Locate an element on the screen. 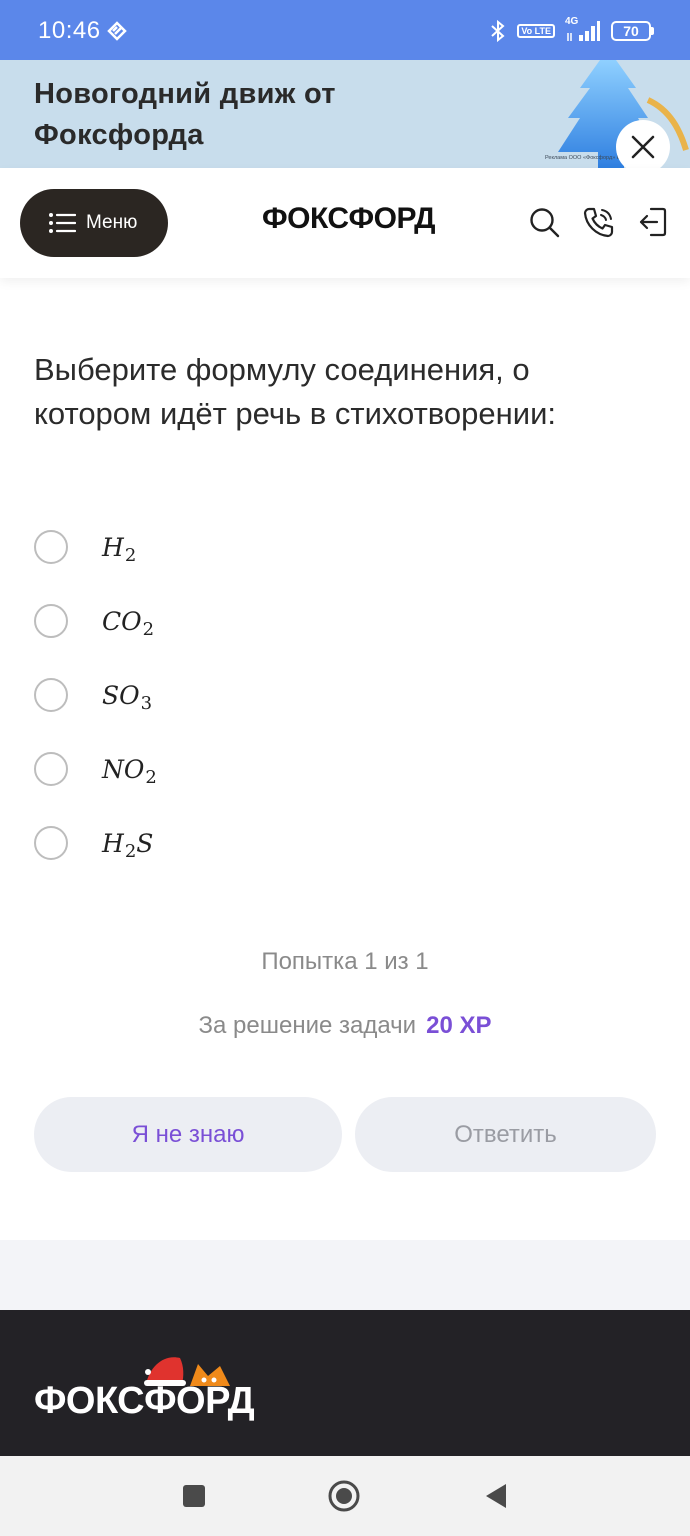  battery-level: 70 is located at coordinates (631, 31).